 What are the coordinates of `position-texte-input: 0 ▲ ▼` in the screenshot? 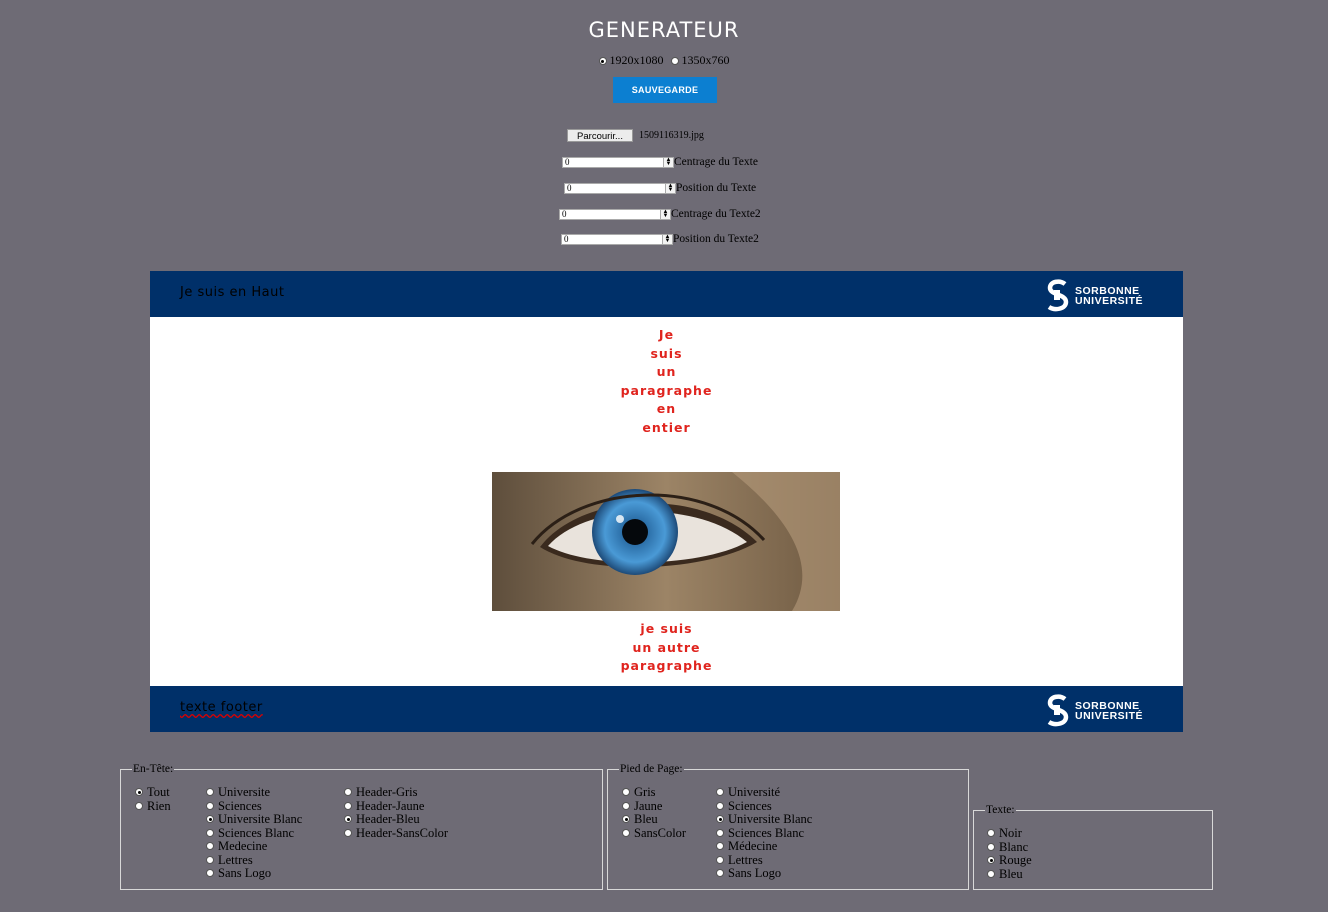 It's located at (620, 188).